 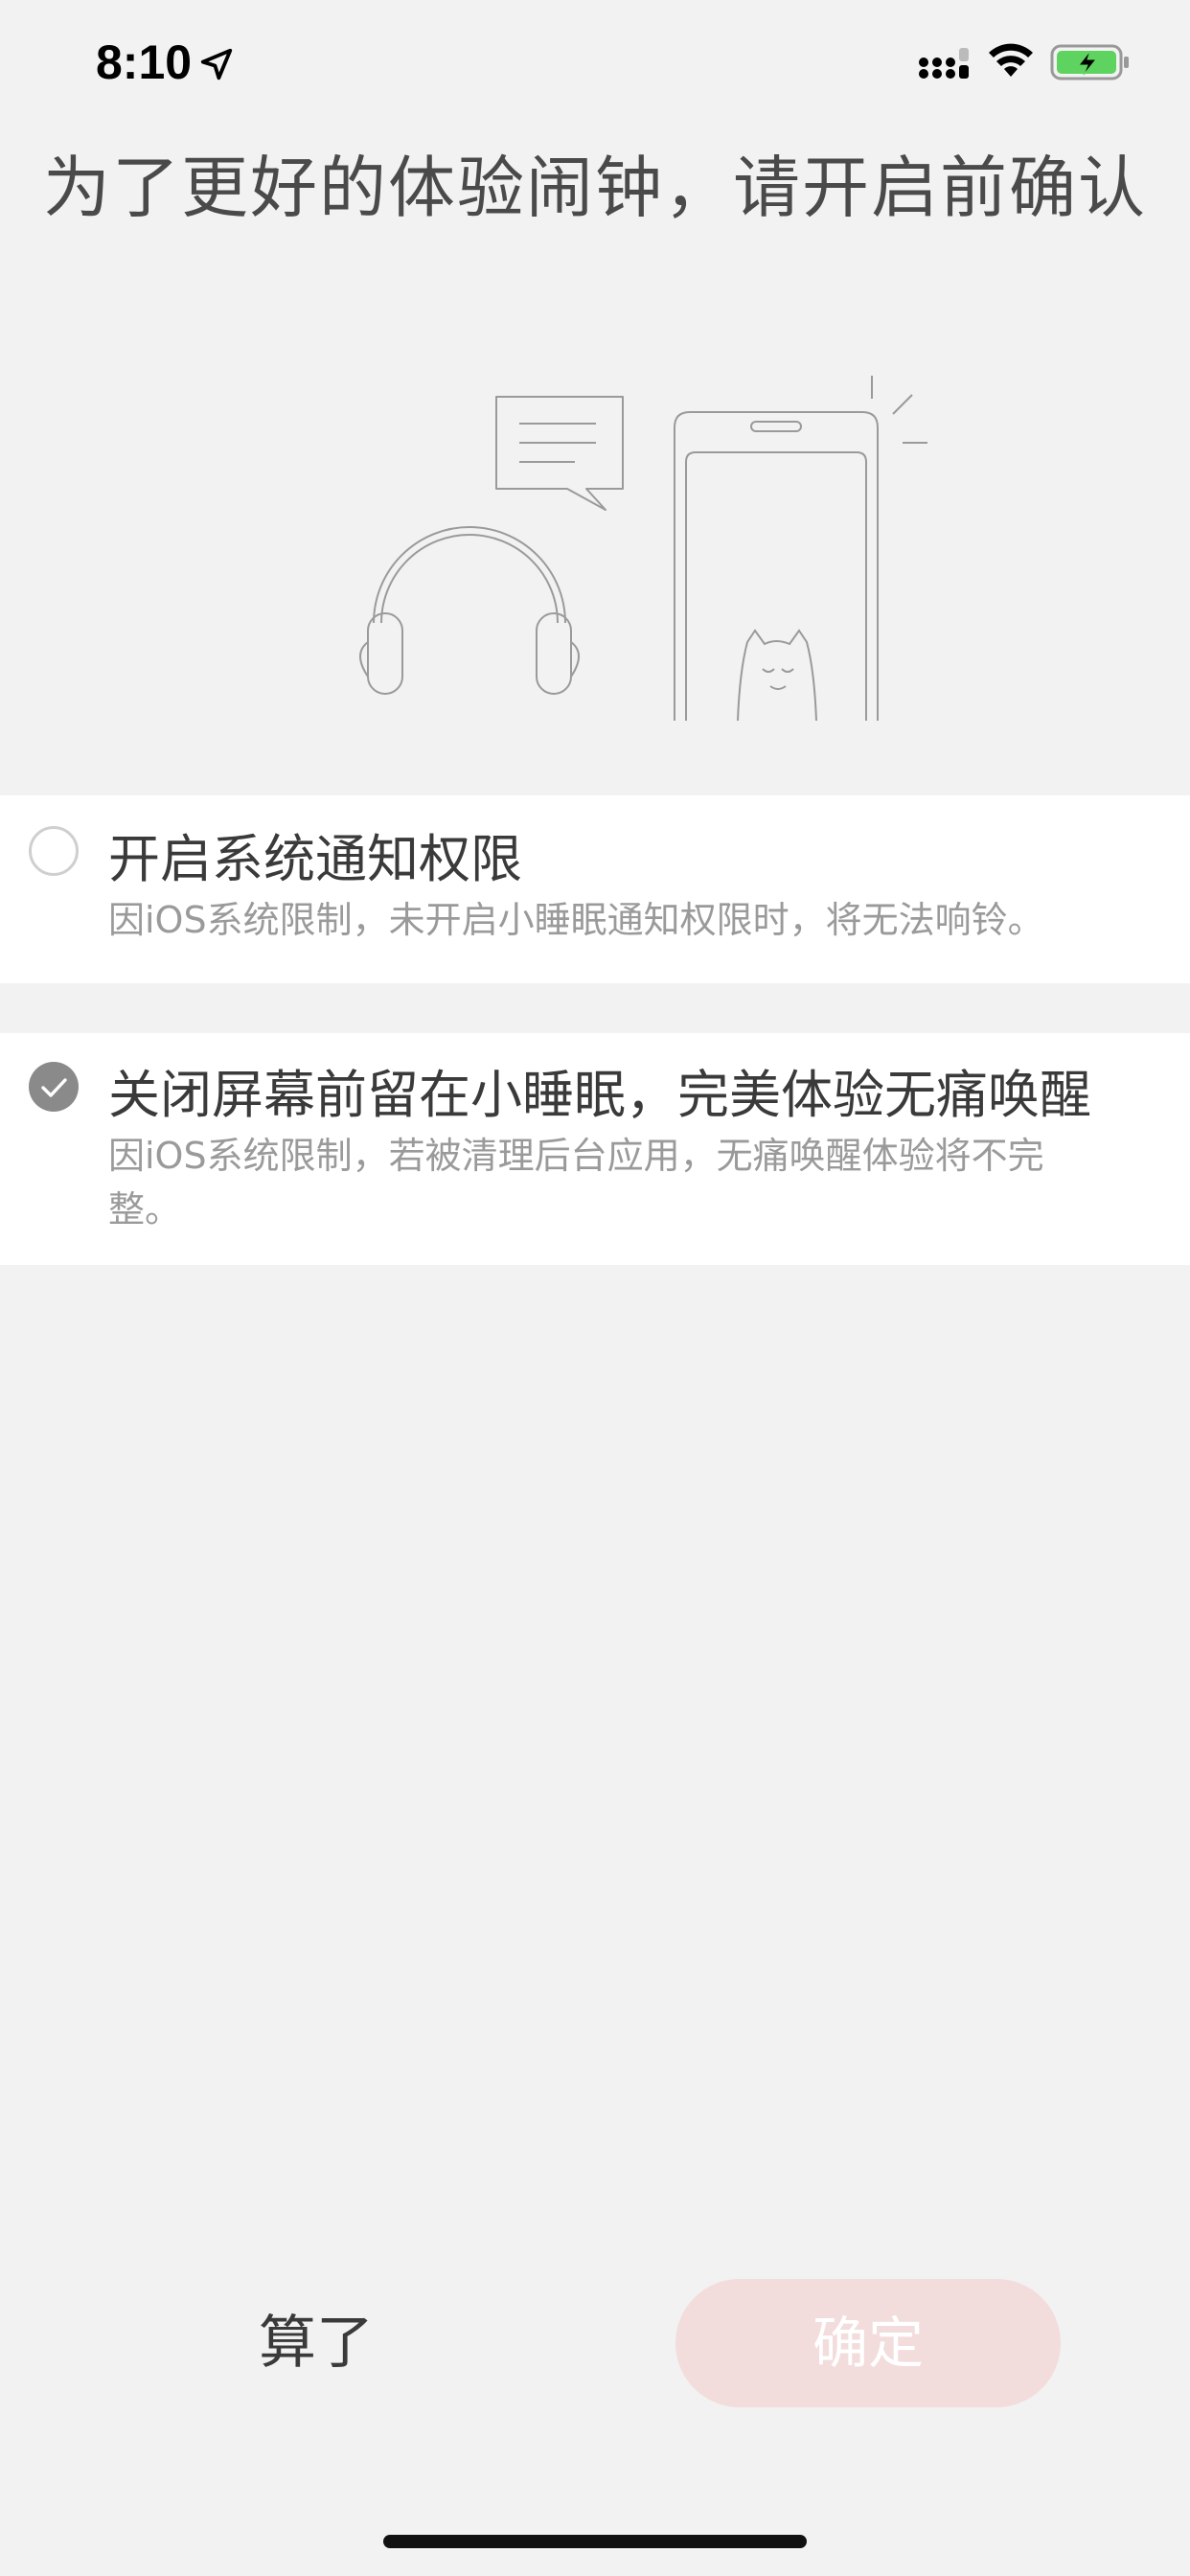 I want to click on home-indicator, so click(x=595, y=2541).